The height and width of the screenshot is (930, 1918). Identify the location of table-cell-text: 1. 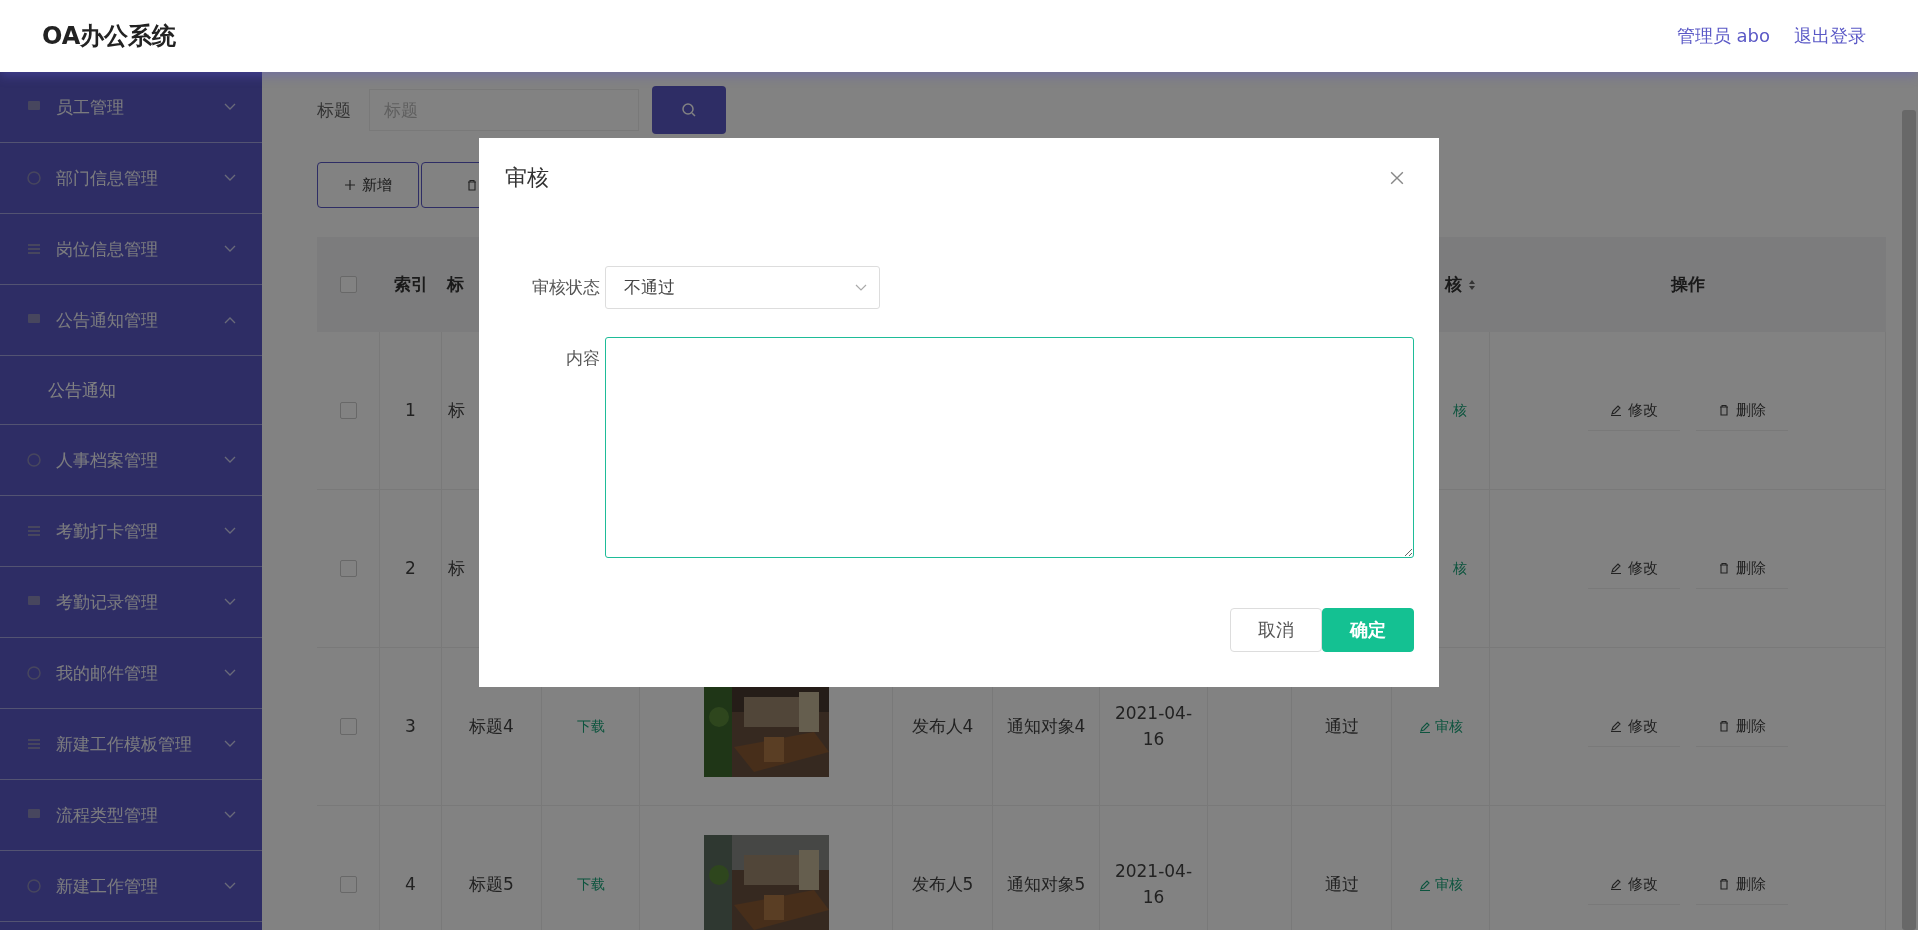
(410, 410).